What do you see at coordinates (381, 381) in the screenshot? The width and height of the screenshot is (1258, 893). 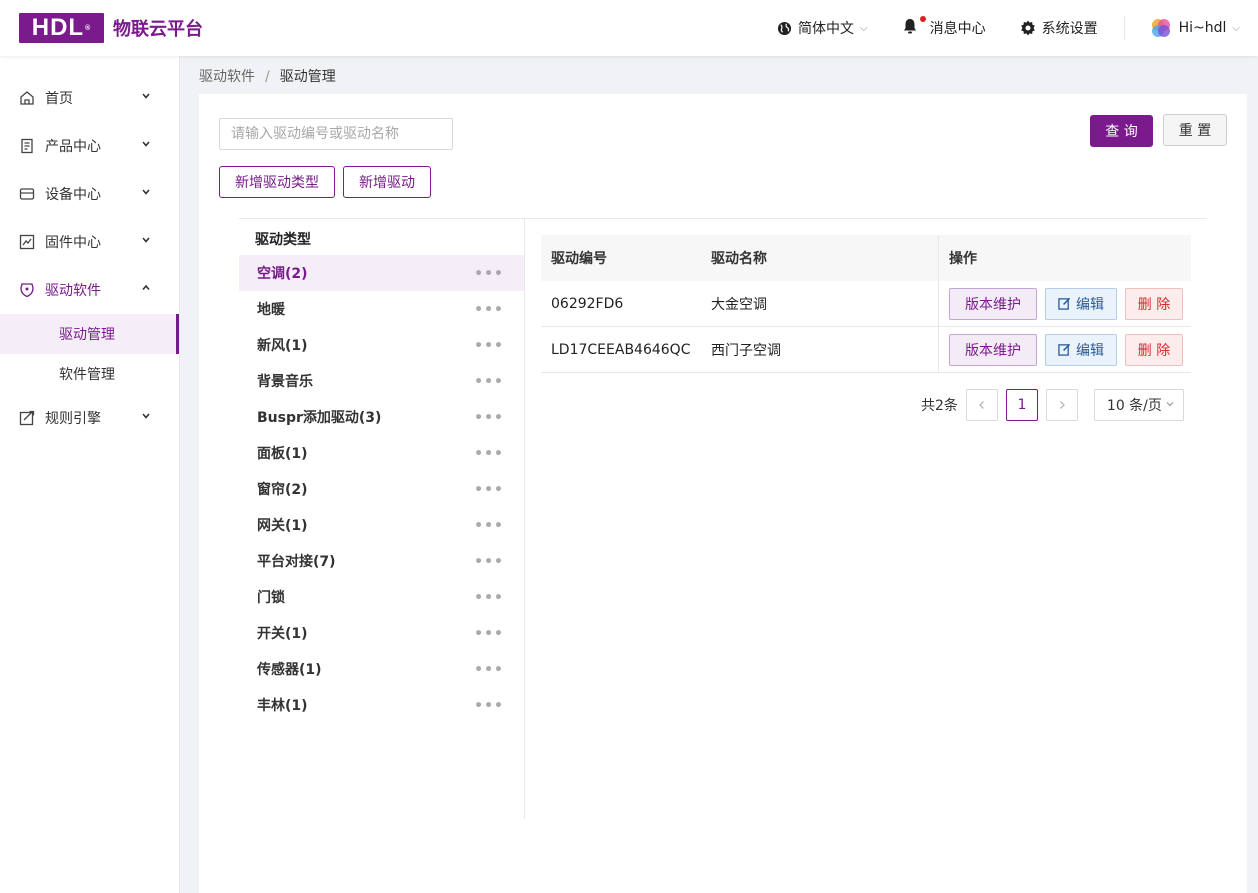 I see `tree-node: 背景音乐 •••` at bounding box center [381, 381].